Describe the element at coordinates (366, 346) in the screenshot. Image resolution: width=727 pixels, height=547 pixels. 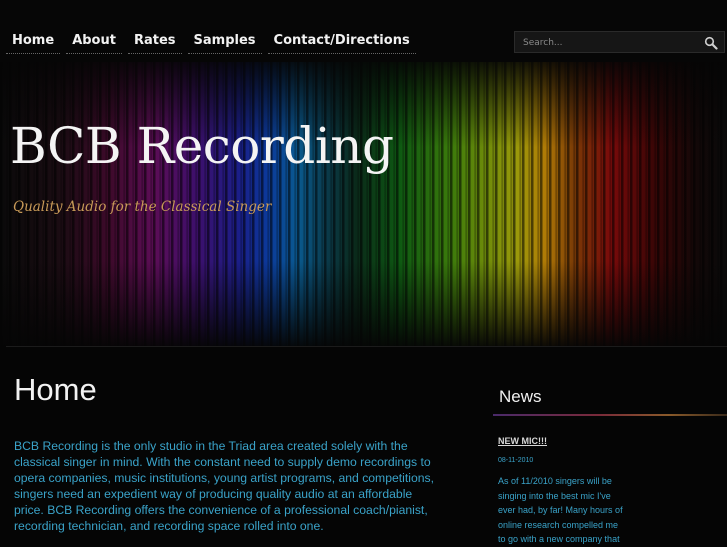
I see `banner-divider` at that location.